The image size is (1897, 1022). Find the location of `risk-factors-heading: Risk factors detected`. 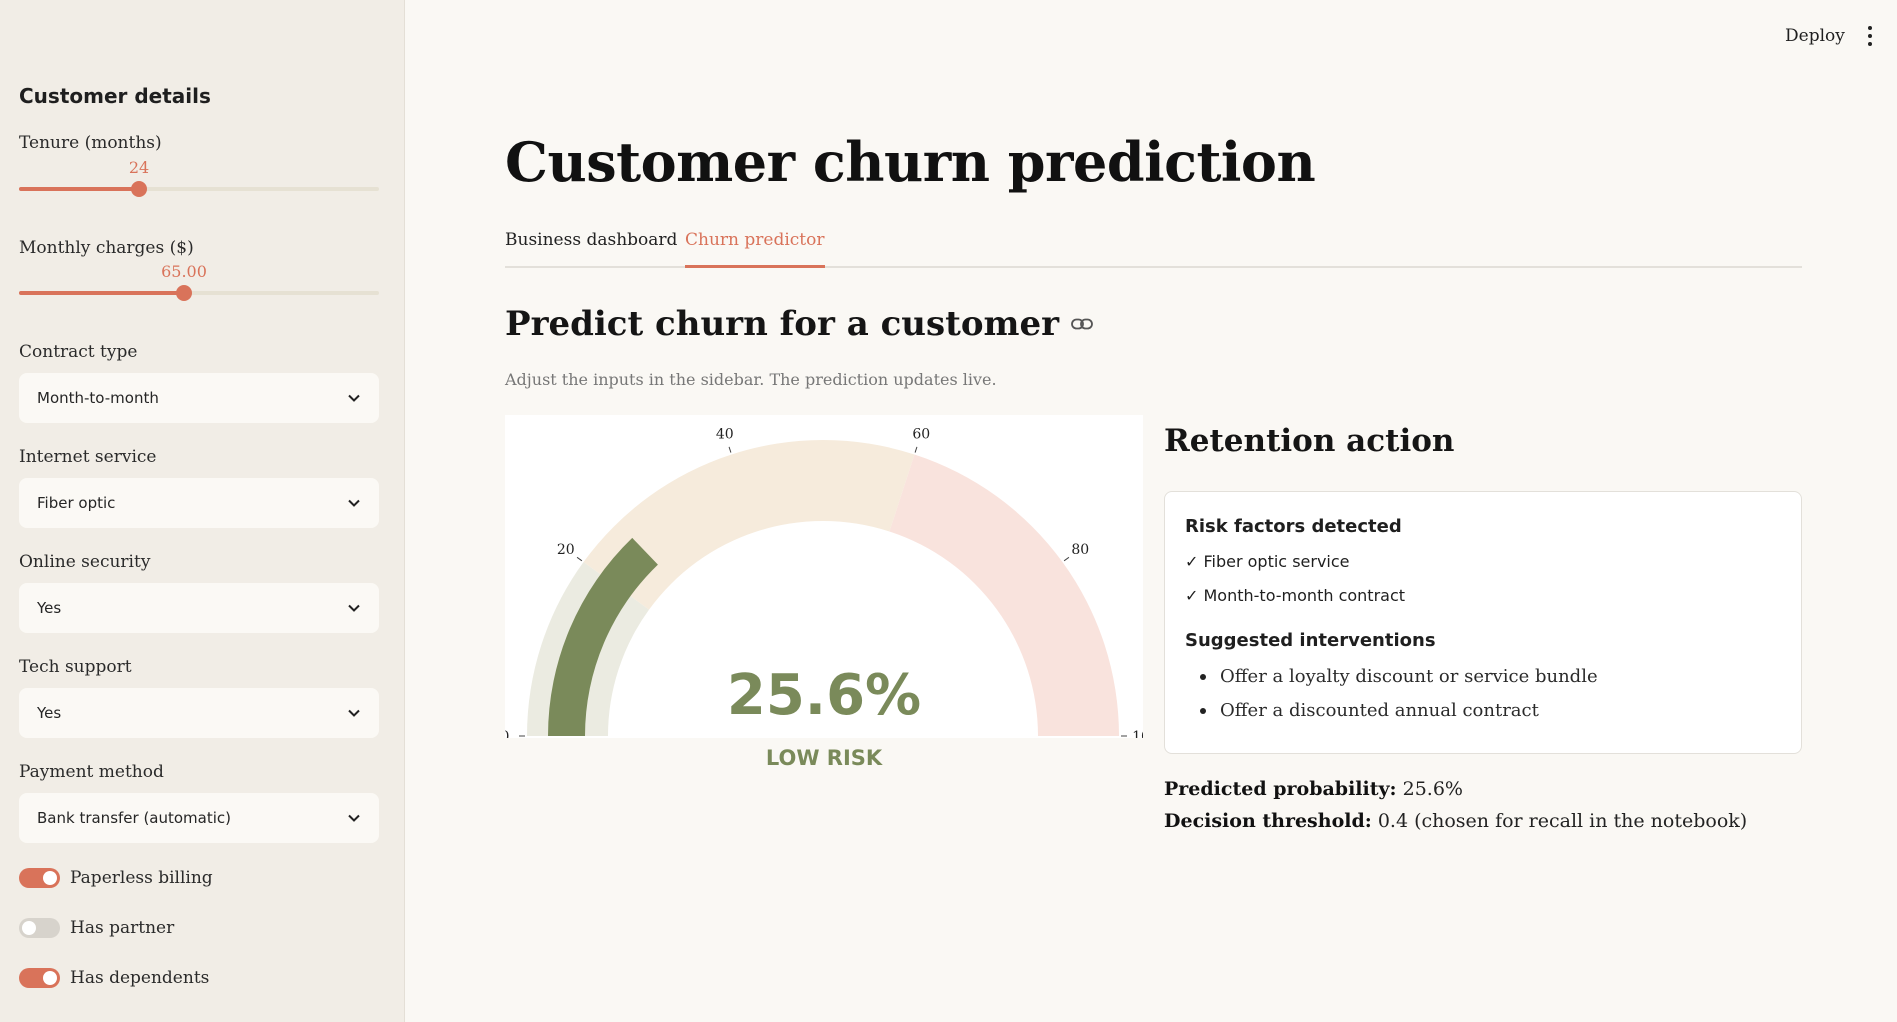

risk-factors-heading: Risk factors detected is located at coordinates (1293, 526).